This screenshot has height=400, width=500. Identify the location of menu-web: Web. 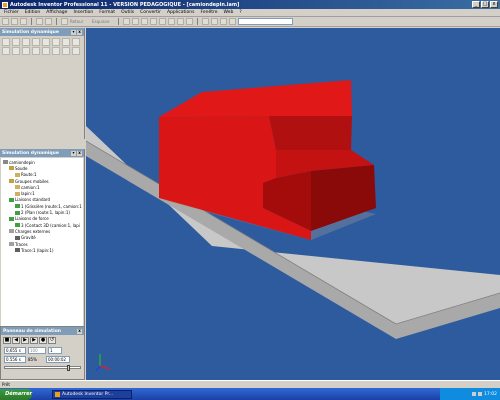
(229, 12).